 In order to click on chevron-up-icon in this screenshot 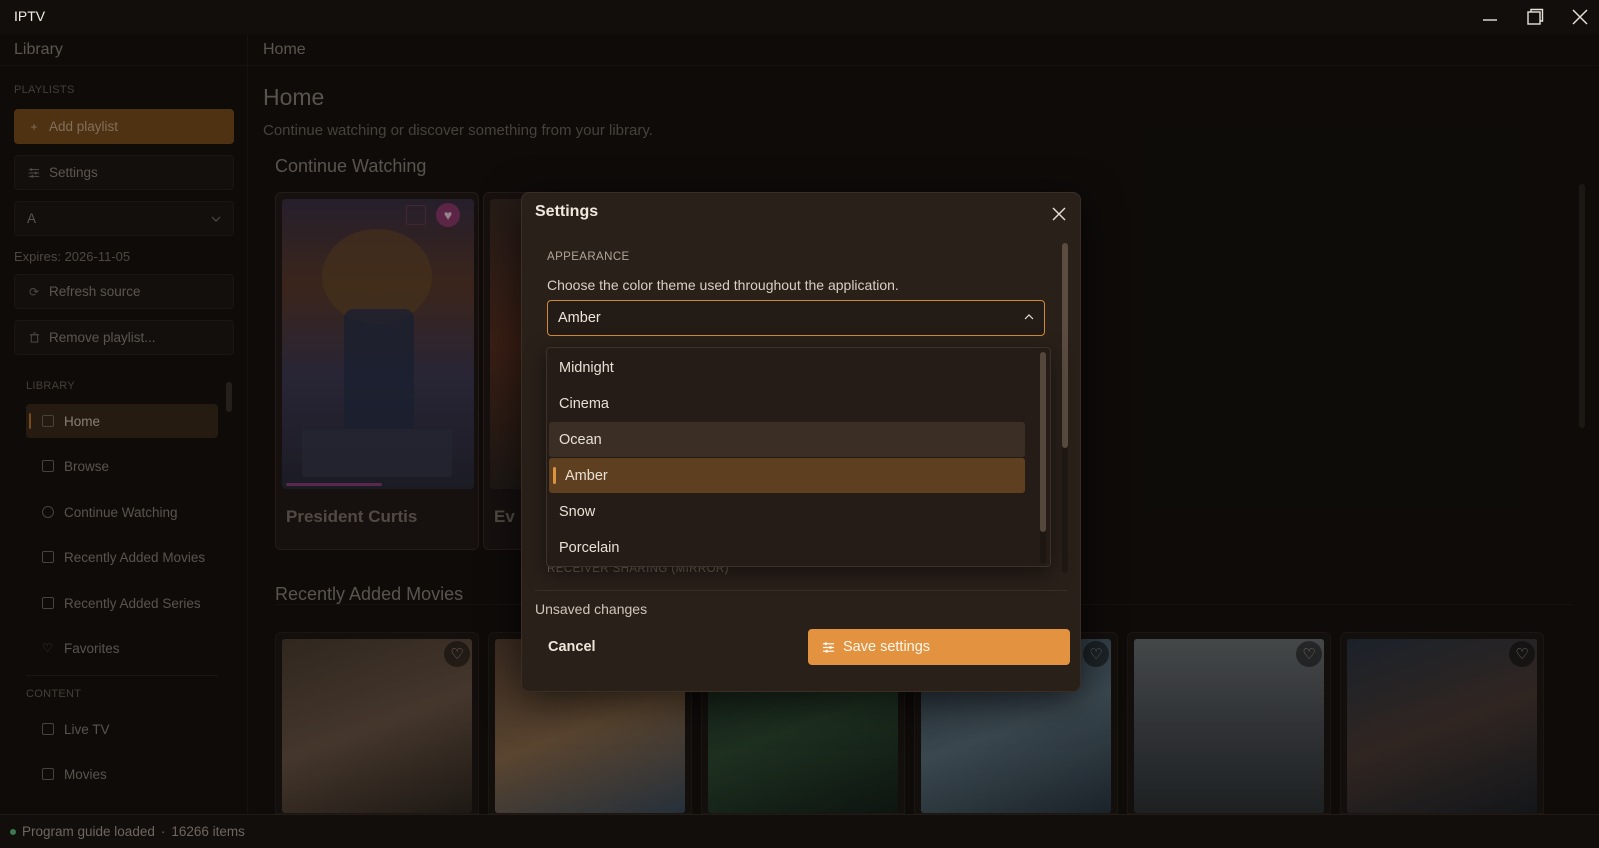, I will do `click(1029, 317)`.